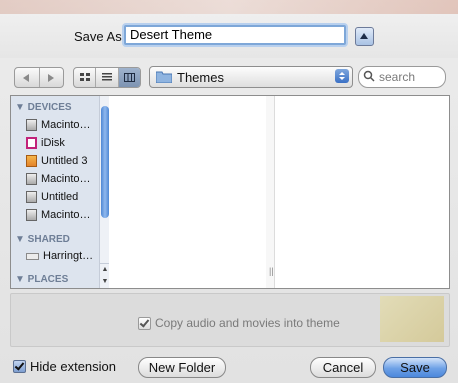 The width and height of the screenshot is (458, 383). Describe the element at coordinates (342, 76) in the screenshot. I see `updown-arrows-icon` at that location.